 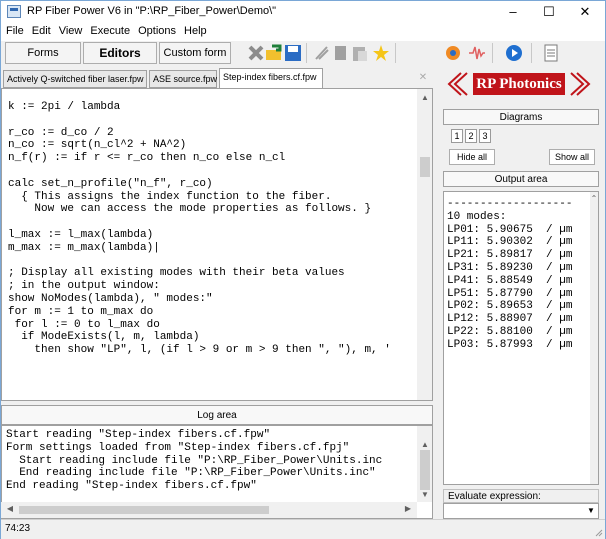 What do you see at coordinates (84, 286) in the screenshot?
I see `code-line: ; in the output window:` at bounding box center [84, 286].